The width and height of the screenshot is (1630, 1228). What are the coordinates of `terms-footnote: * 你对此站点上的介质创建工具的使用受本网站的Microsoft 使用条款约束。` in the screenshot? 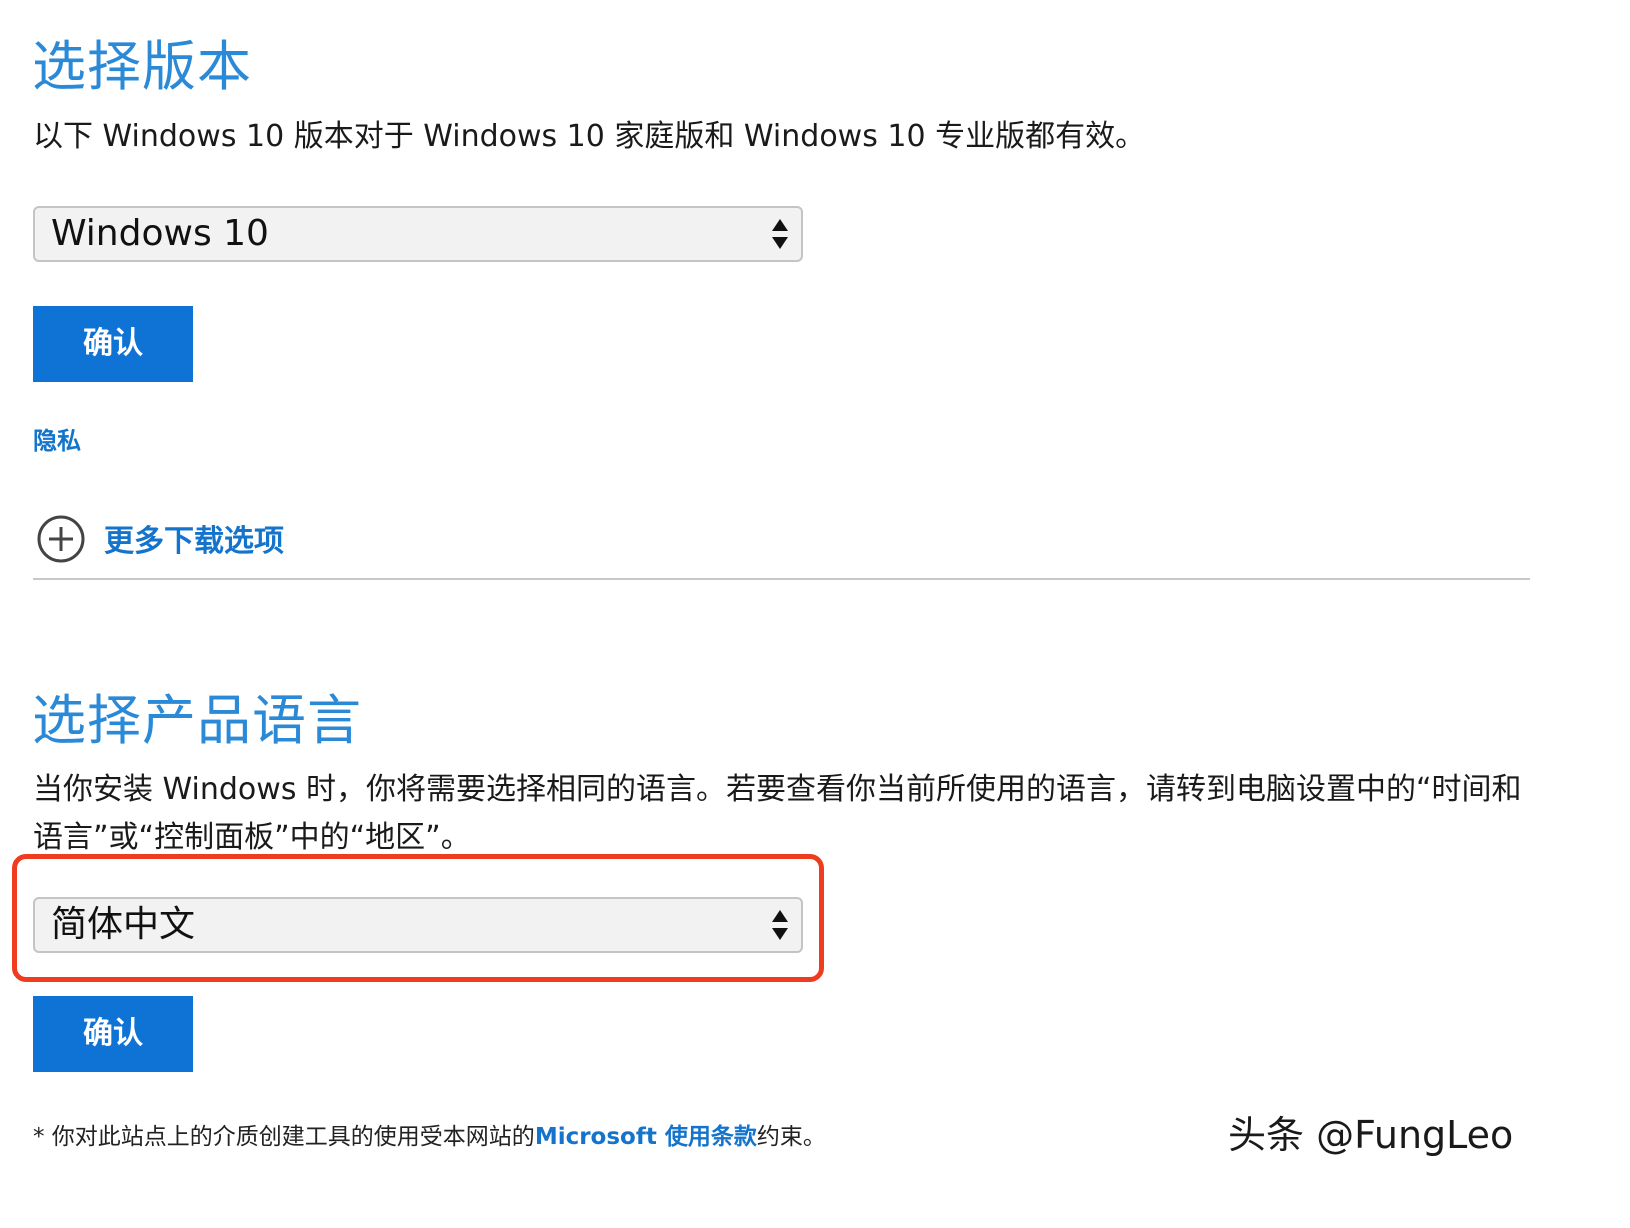 It's located at (429, 1134).